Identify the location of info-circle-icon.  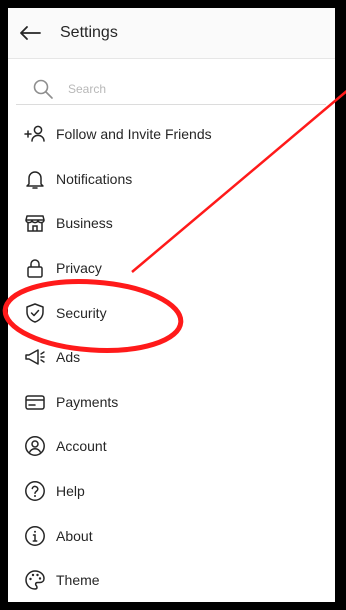
(35, 536).